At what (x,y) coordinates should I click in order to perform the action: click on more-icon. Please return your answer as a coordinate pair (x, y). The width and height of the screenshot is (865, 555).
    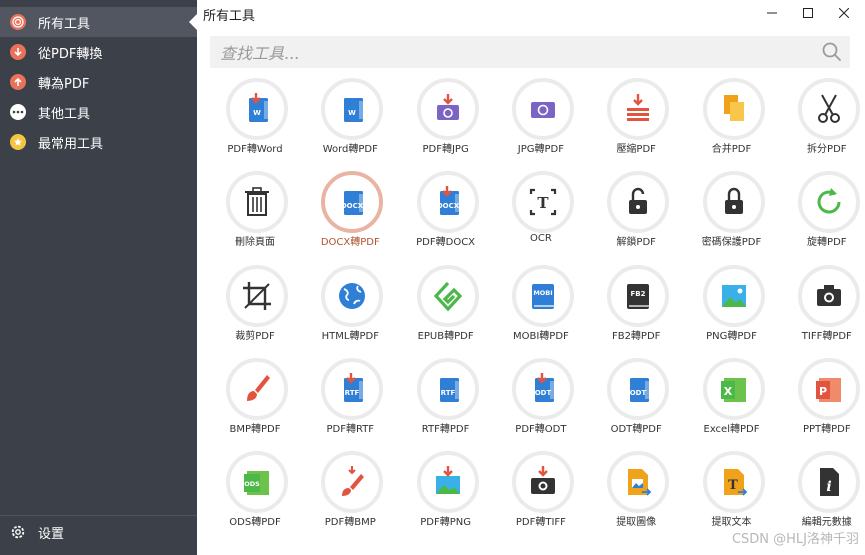
    Looking at the image, I should click on (18, 112).